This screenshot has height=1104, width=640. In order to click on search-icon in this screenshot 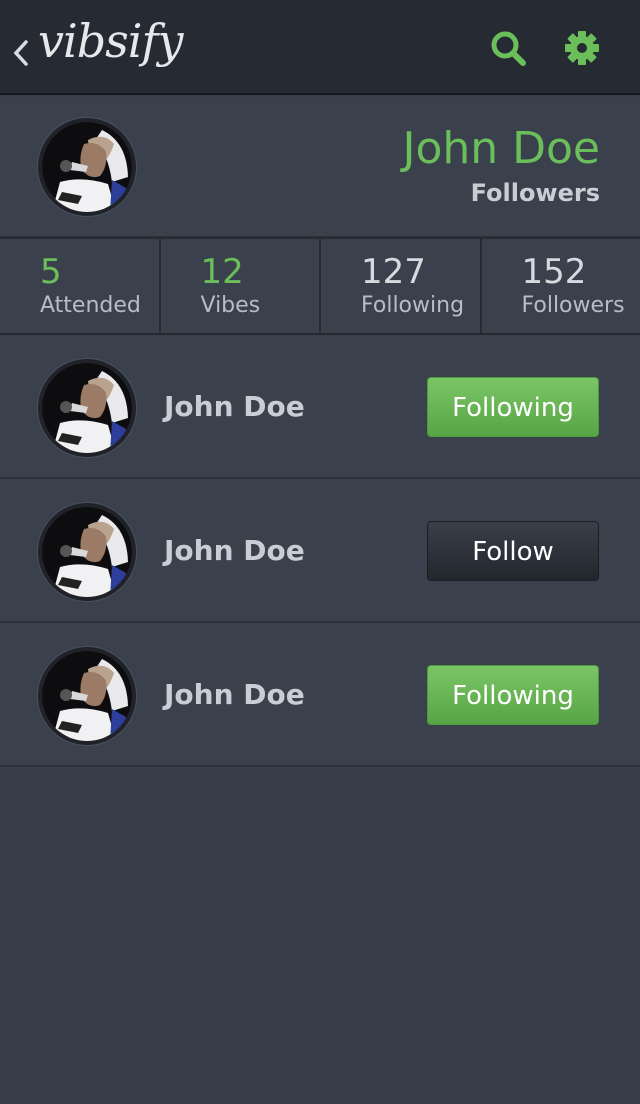, I will do `click(508, 48)`.